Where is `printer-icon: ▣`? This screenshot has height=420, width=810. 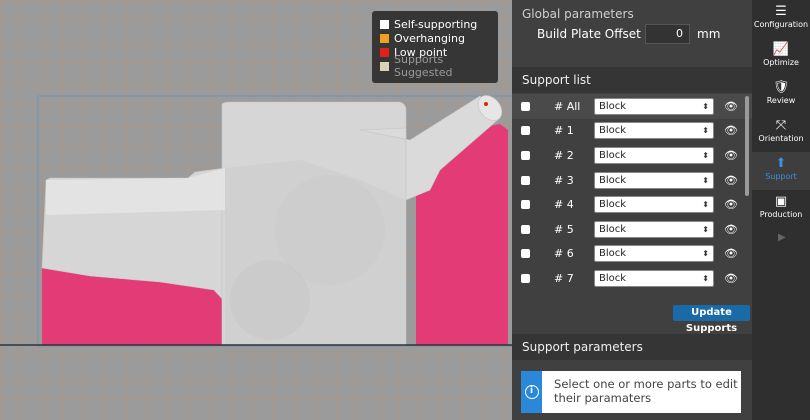 printer-icon: ▣ is located at coordinates (781, 201).